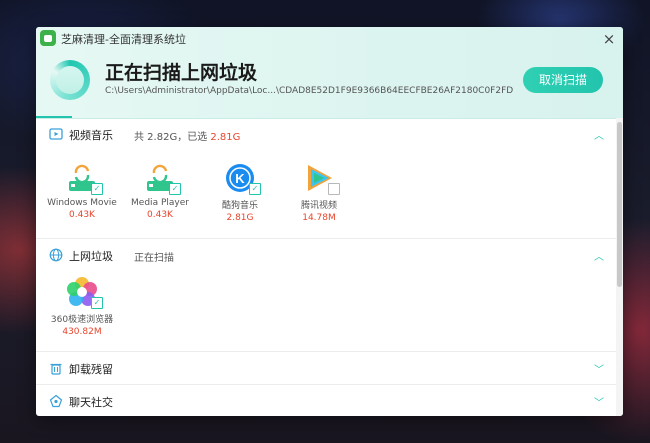  I want to click on chat-icon, so click(56, 401).